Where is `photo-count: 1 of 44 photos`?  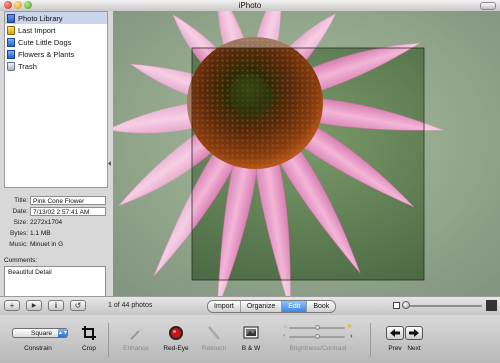 photo-count: 1 of 44 photos is located at coordinates (130, 305).